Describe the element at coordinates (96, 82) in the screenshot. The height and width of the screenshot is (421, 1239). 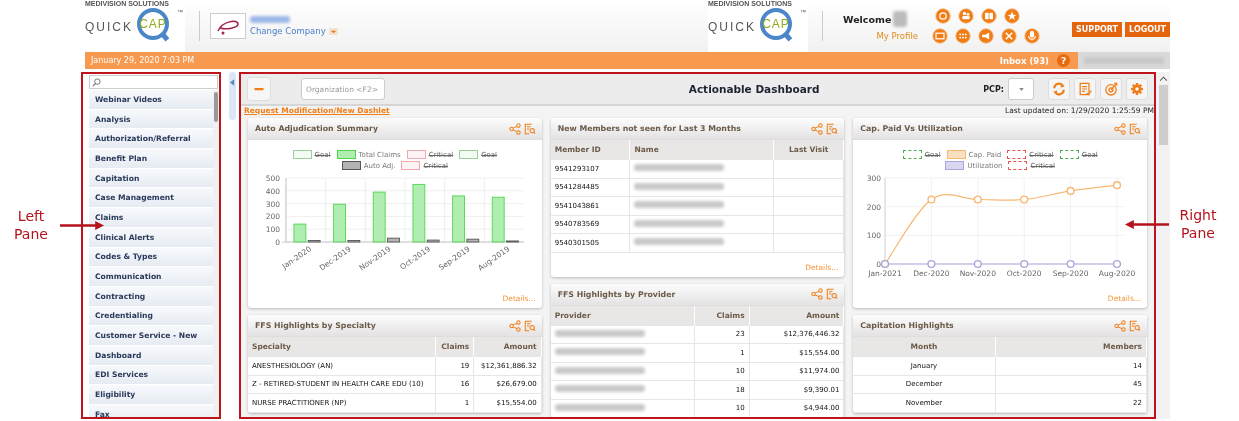
I see `search-icon` at that location.